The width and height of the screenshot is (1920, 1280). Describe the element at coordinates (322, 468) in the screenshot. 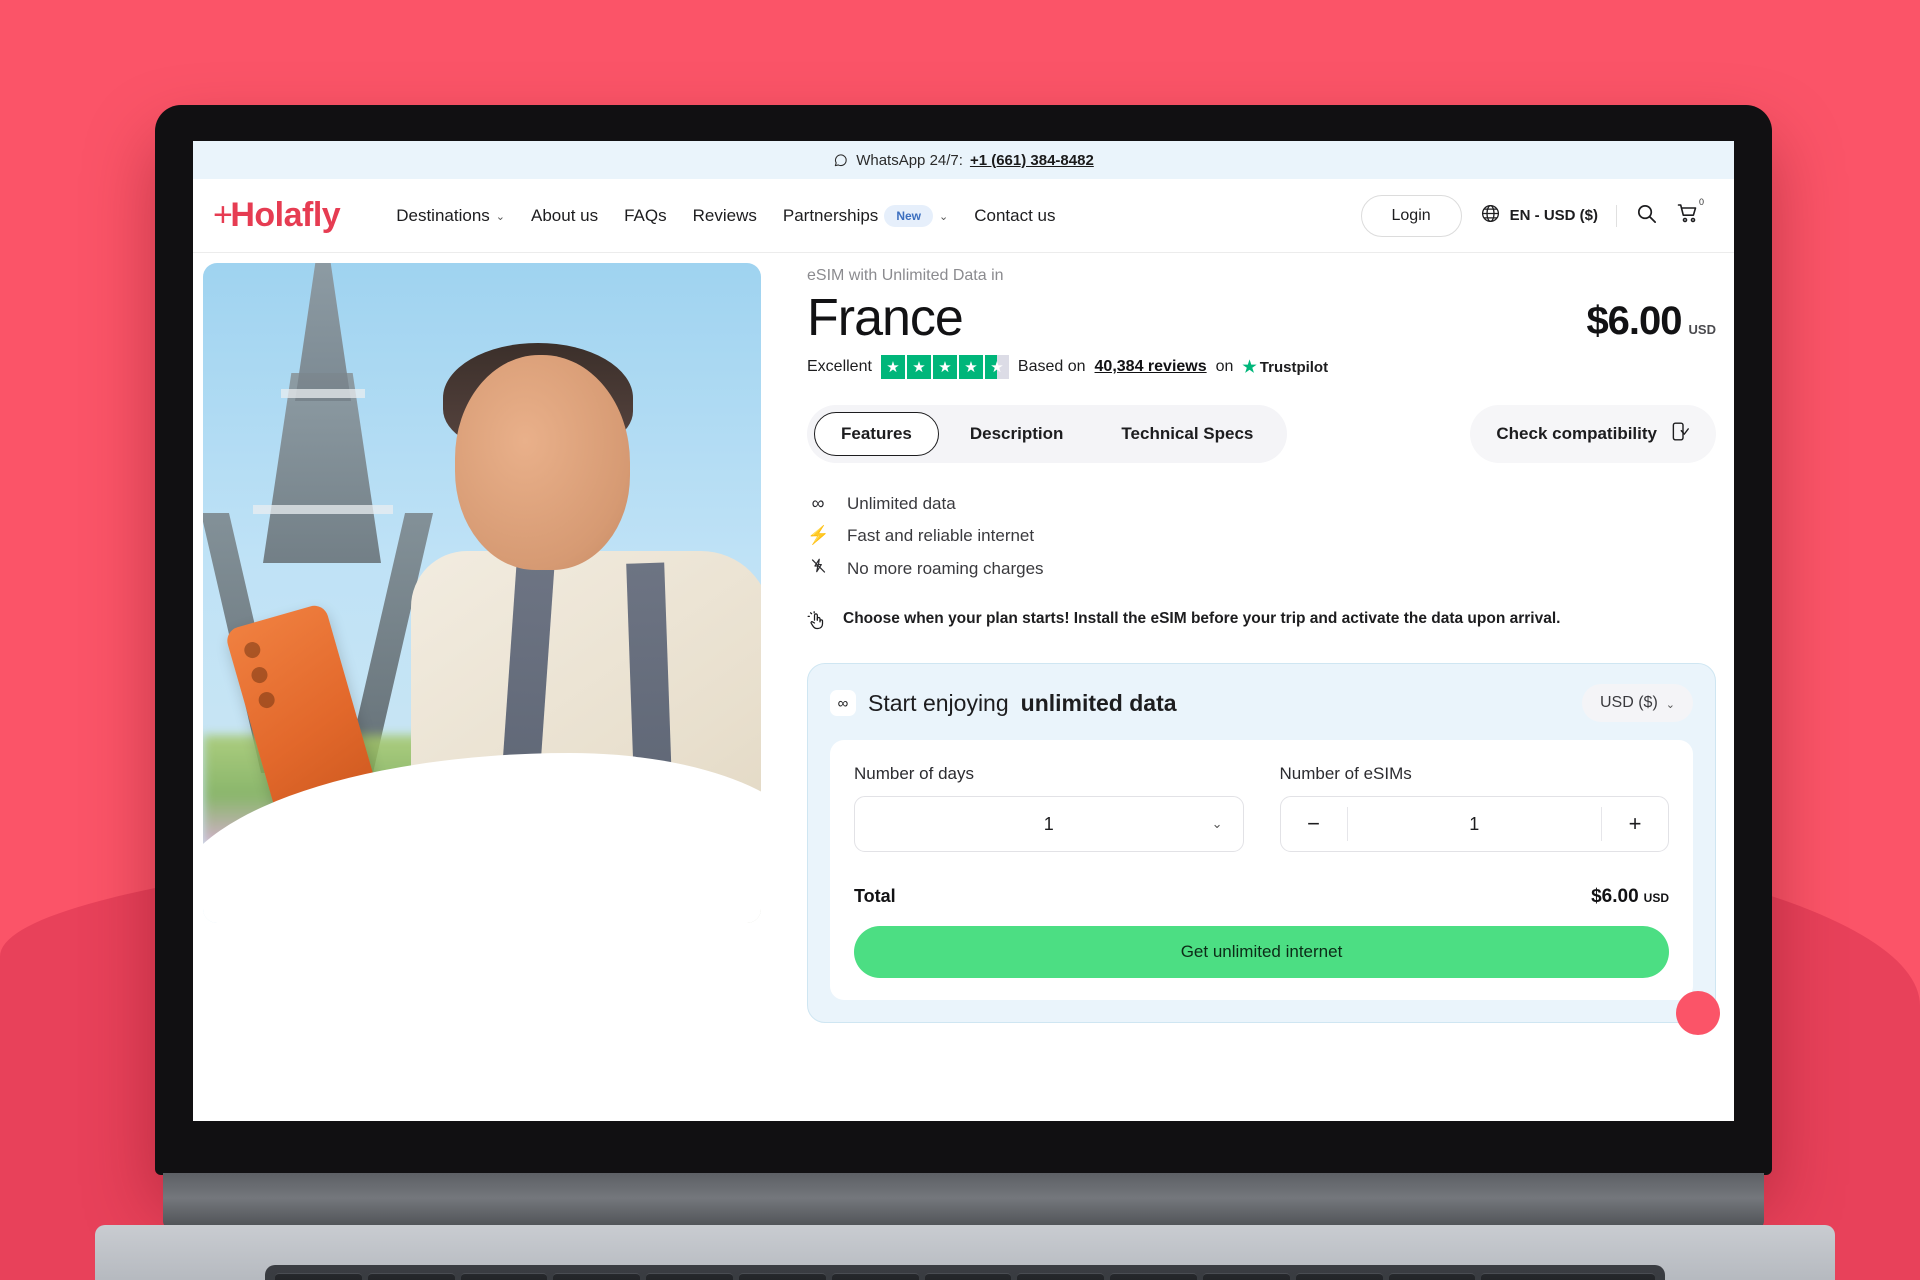

I see `tower-midsection` at that location.